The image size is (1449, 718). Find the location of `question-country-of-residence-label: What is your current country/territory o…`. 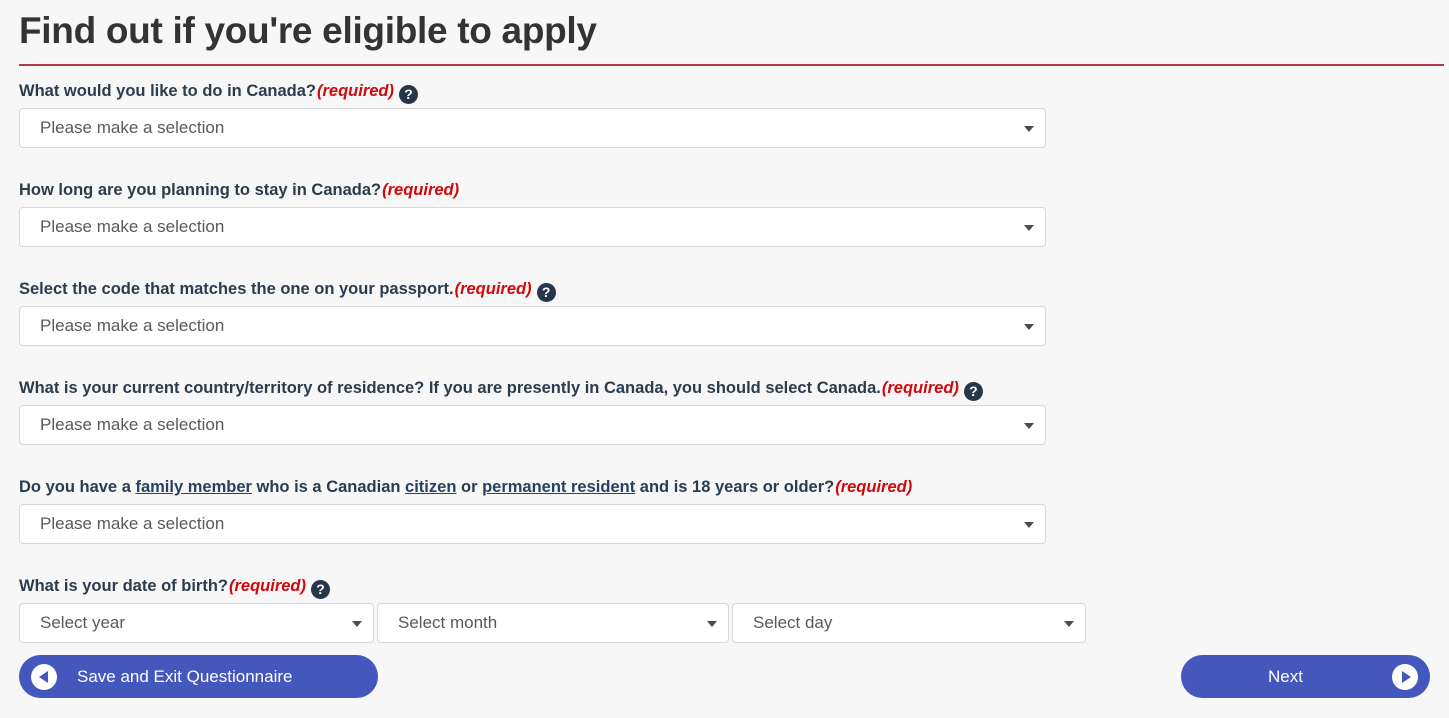

question-country-of-residence-label: What is your current country/territory o… is located at coordinates (734, 384).